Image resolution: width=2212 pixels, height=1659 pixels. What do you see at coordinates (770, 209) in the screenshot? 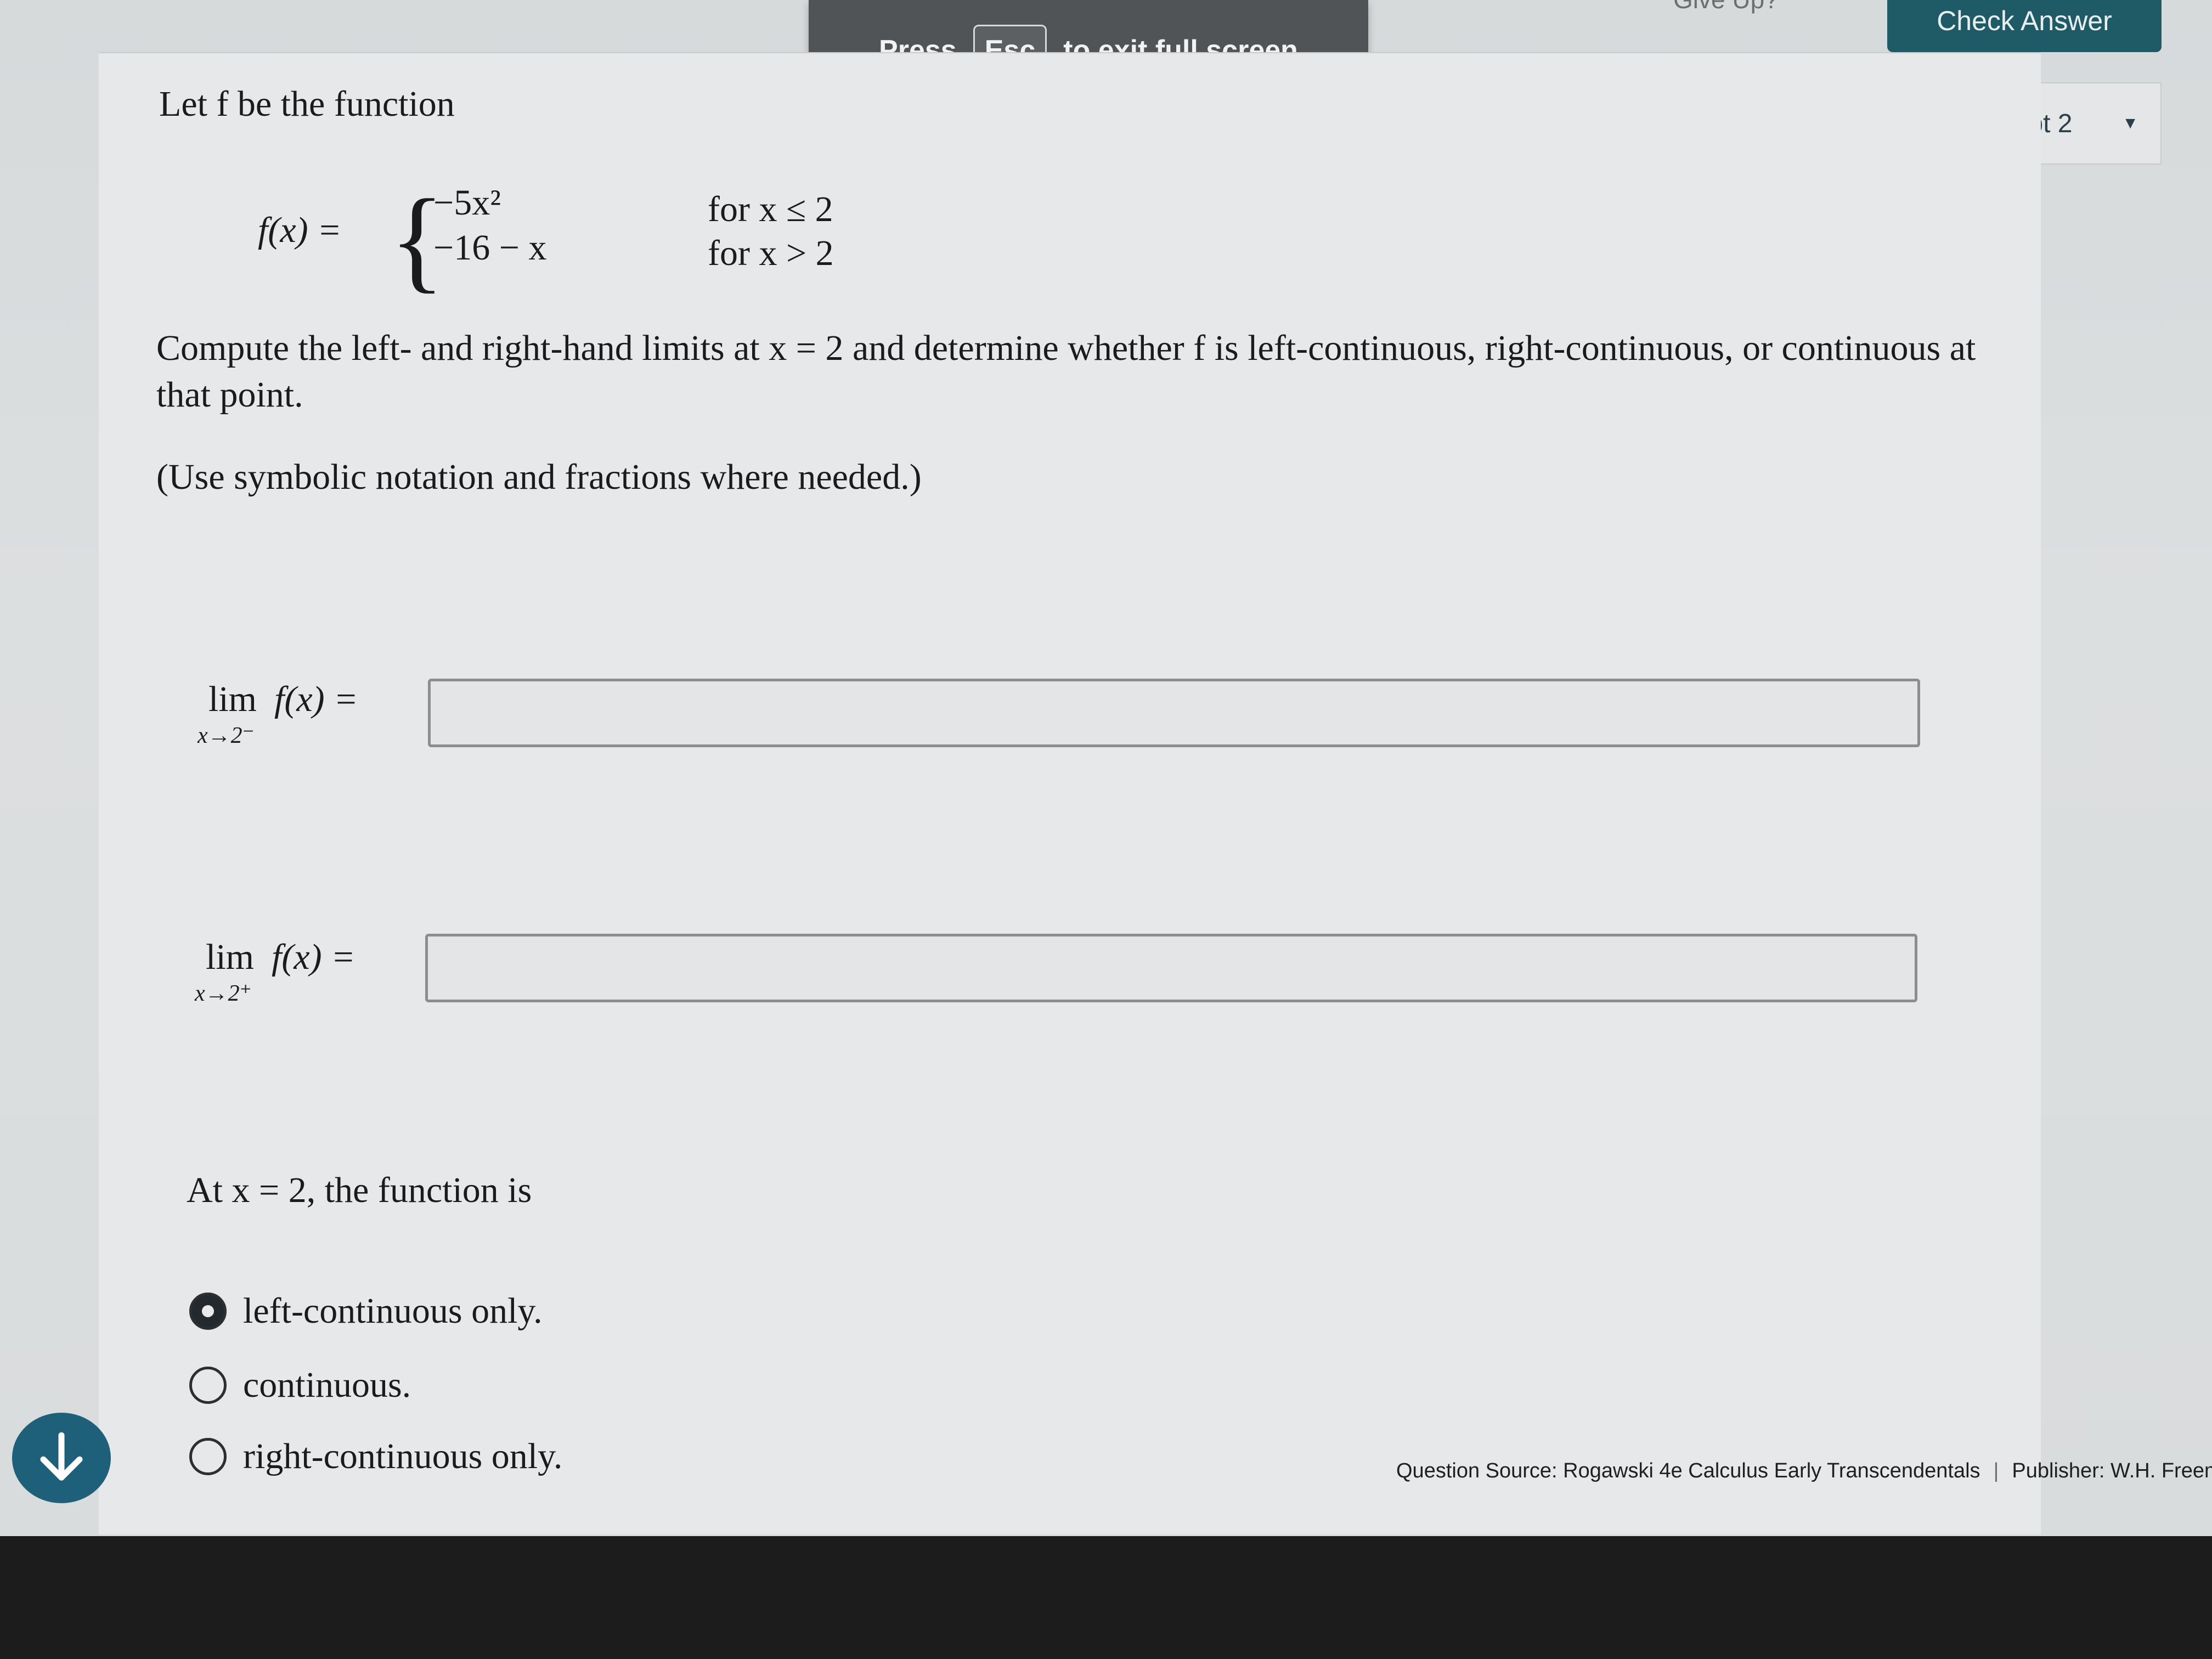
I see `piece-1-cond: for x ≤ 2` at bounding box center [770, 209].